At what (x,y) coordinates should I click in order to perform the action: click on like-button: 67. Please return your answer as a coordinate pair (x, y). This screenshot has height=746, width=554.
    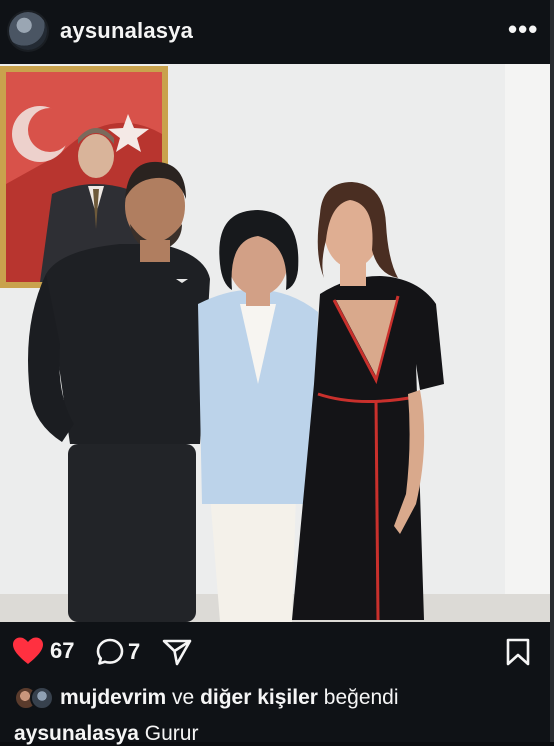
    Looking at the image, I should click on (43, 651).